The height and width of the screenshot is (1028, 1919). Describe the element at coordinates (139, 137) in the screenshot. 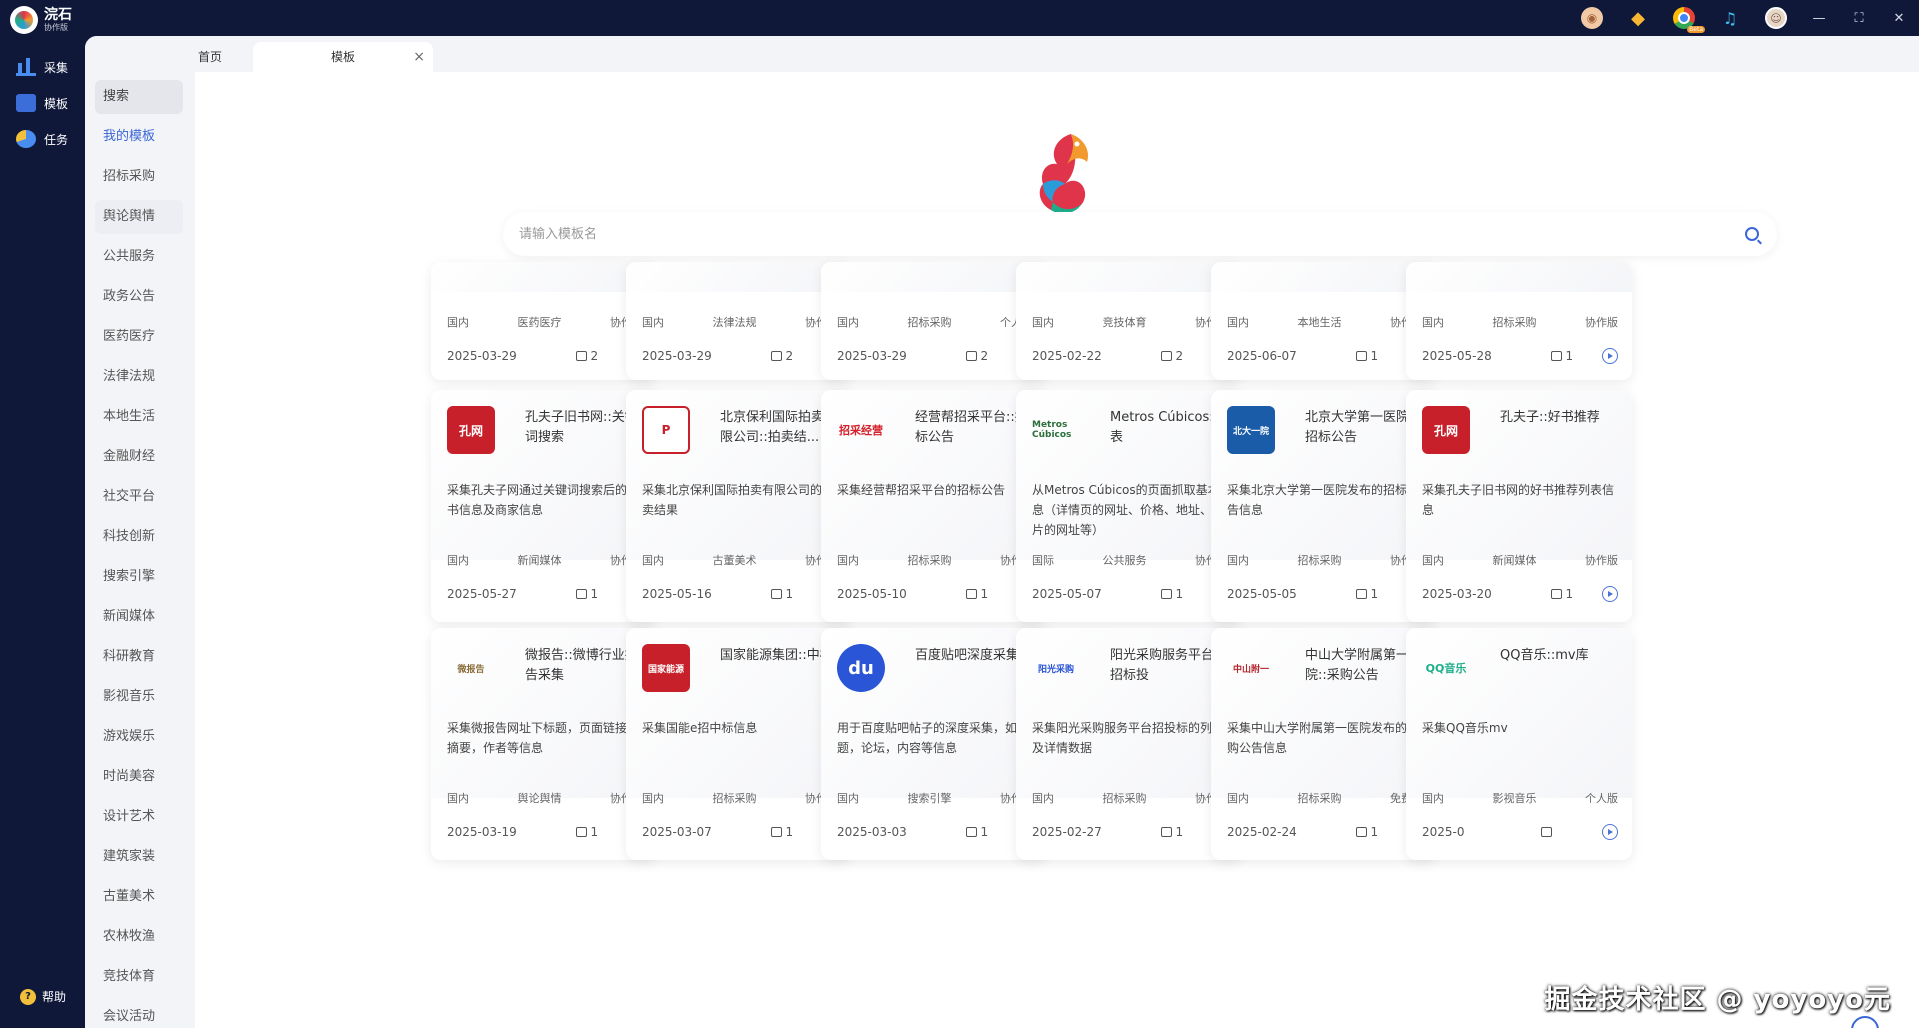

I see `category-my-templates: 我的模板` at that location.